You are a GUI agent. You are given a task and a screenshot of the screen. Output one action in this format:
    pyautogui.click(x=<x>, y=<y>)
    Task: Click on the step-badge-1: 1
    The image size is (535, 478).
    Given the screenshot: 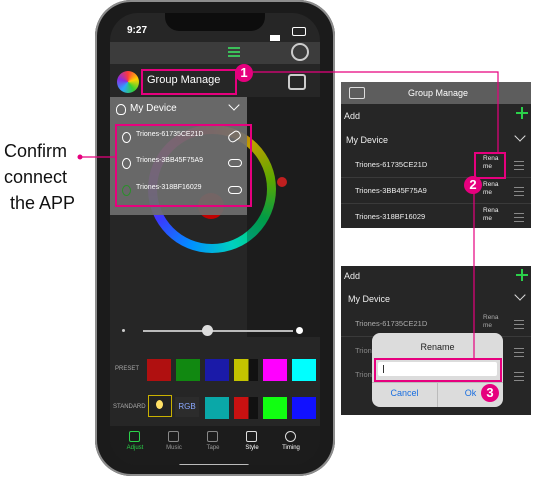 What is the action you would take?
    pyautogui.click(x=244, y=73)
    